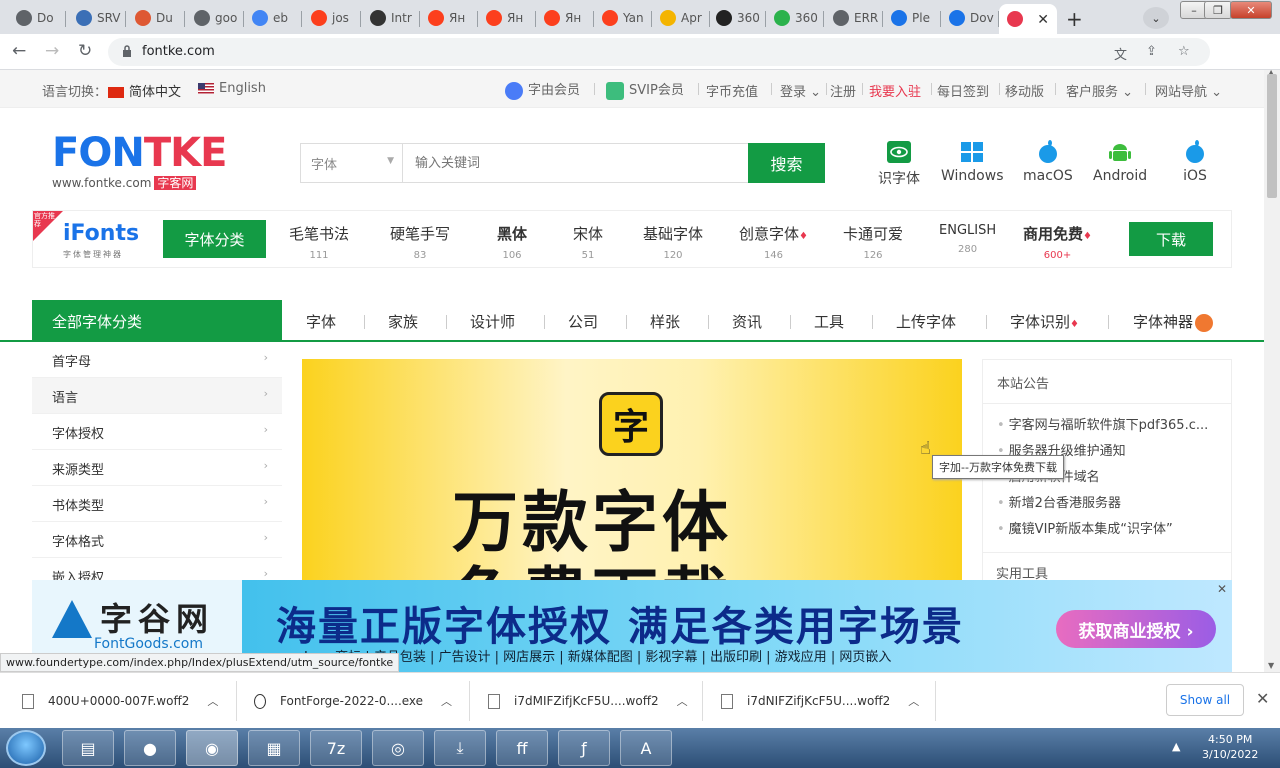 This screenshot has width=1280, height=768. What do you see at coordinates (970, 18) in the screenshot?
I see `browser-tab: Dov` at bounding box center [970, 18].